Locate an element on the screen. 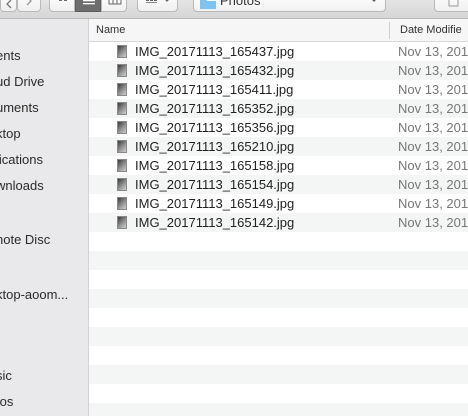  table-row: IMG_20171113_165210.jpg Nov 13, 2017 is located at coordinates (278, 146).